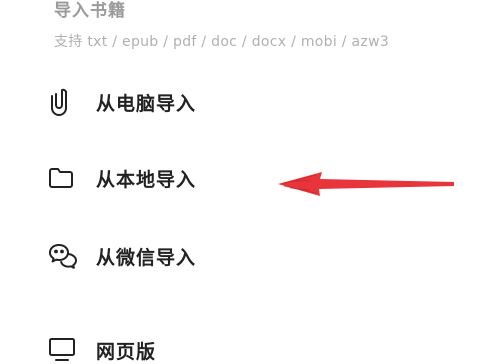  I want to click on import-from-wechat-label: 从微信导入, so click(146, 257).